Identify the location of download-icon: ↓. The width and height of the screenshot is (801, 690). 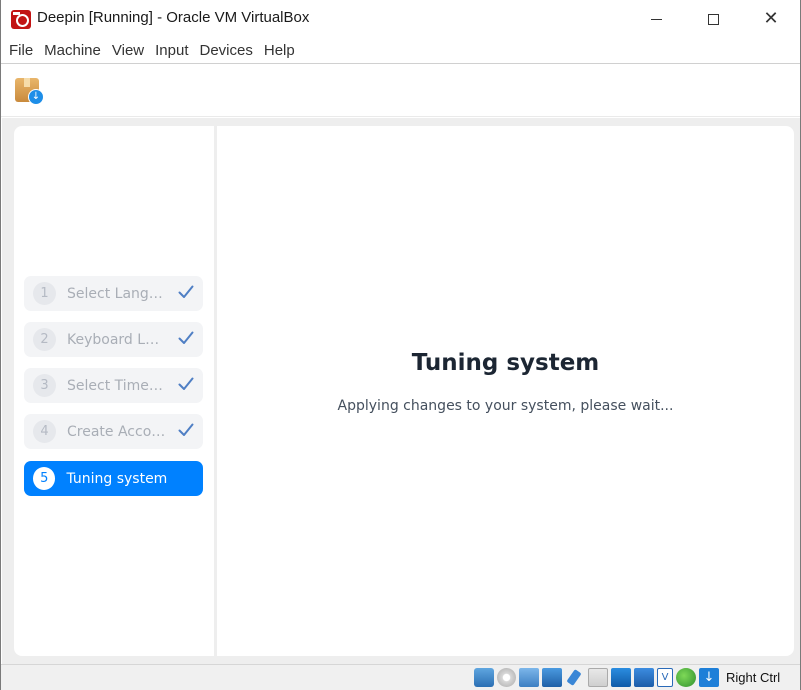
(709, 677).